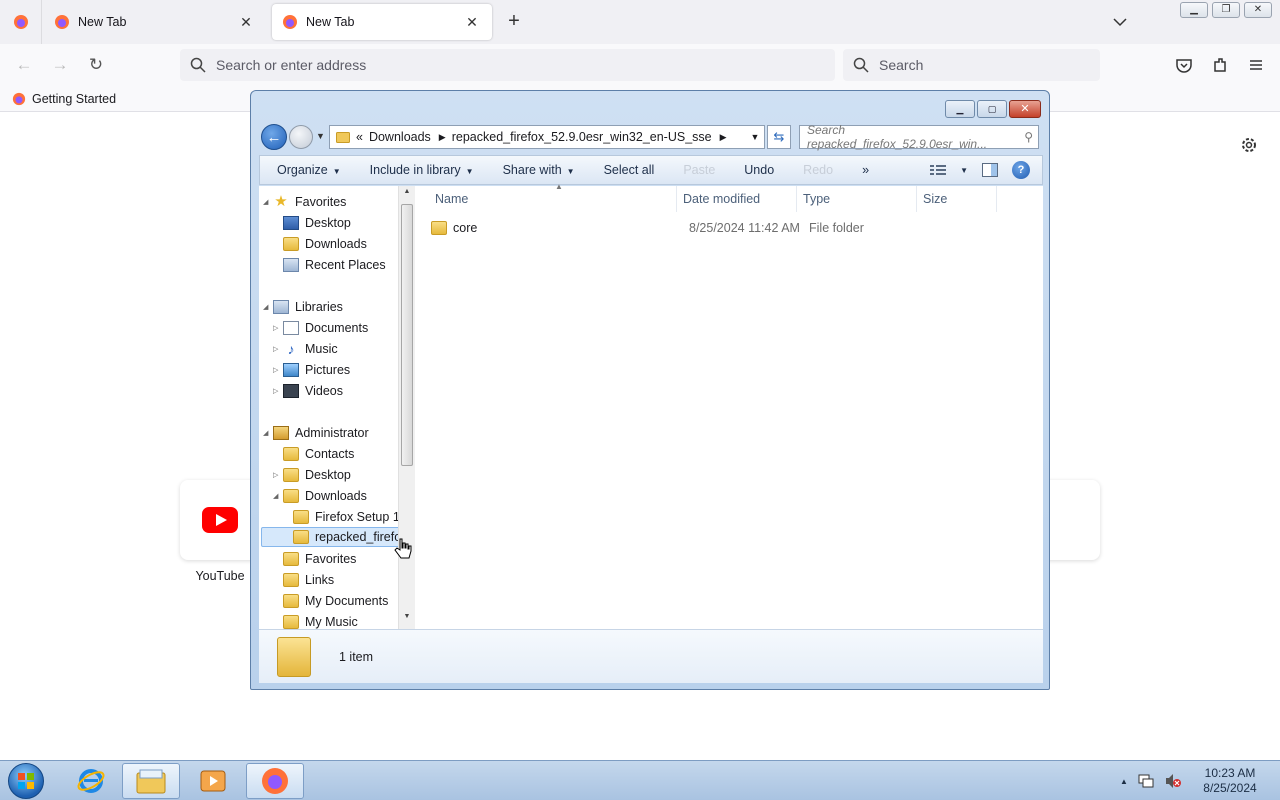 The height and width of the screenshot is (800, 1280). Describe the element at coordinates (1184, 65) in the screenshot. I see `pocket-icon` at that location.